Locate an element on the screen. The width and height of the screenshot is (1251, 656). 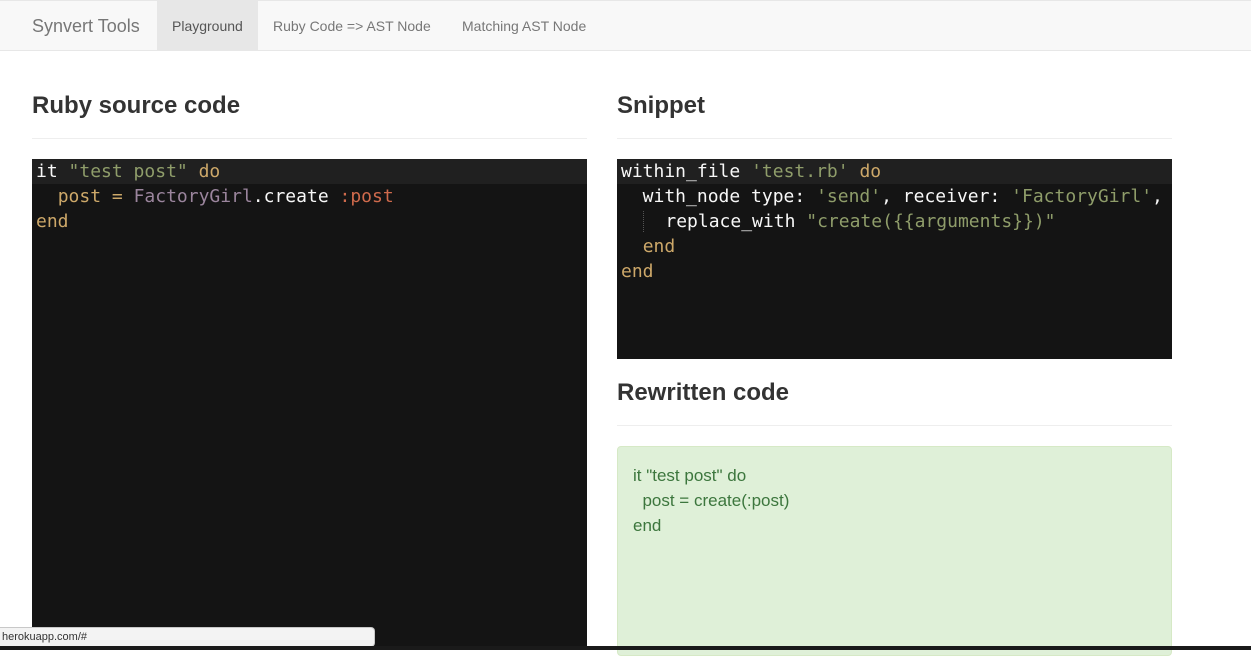
code-token: "test post" is located at coordinates (128, 171).